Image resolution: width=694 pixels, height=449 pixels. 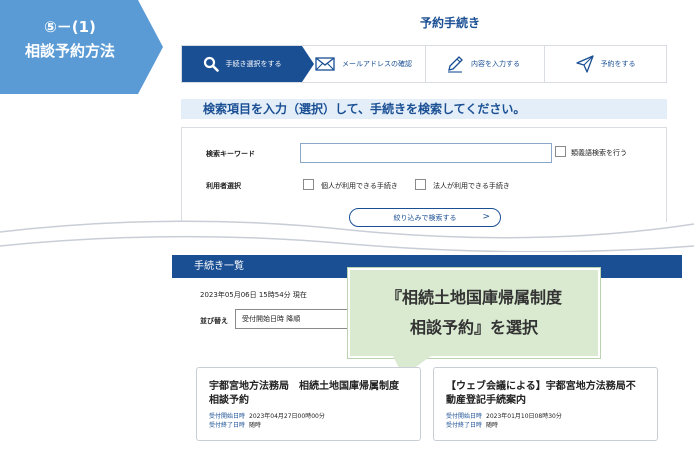 What do you see at coordinates (347, 236) in the screenshot?
I see `page-break-wave` at bounding box center [347, 236].